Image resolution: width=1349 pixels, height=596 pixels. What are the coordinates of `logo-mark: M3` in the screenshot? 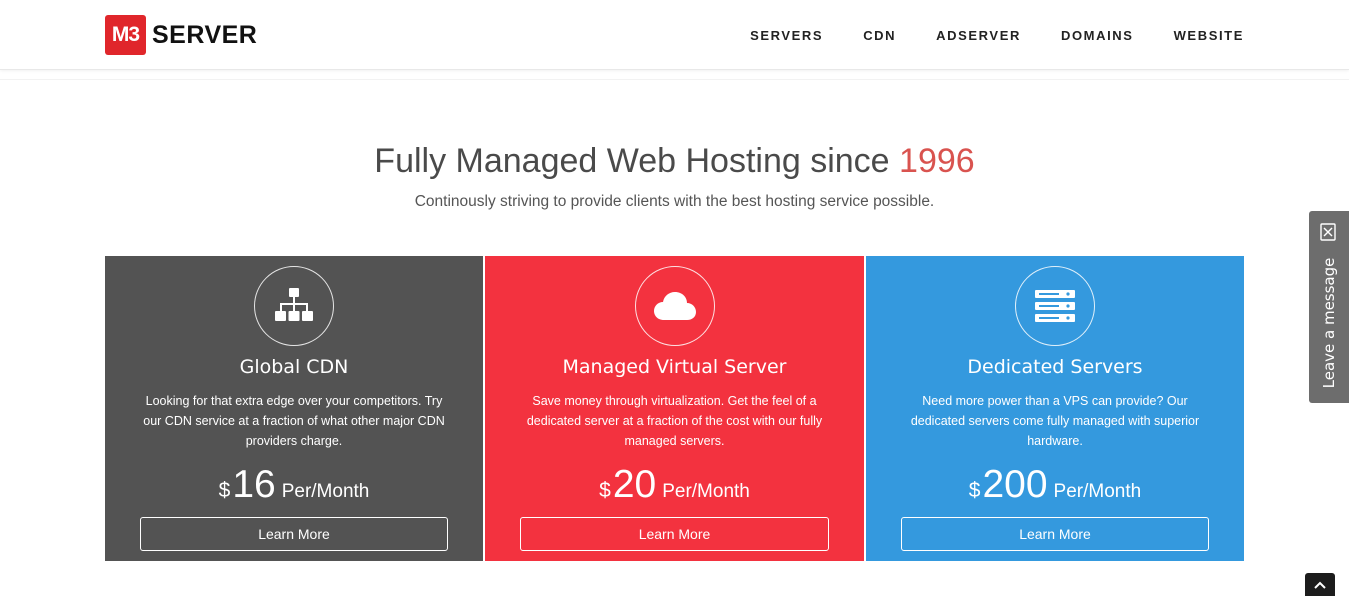 It's located at (125, 35).